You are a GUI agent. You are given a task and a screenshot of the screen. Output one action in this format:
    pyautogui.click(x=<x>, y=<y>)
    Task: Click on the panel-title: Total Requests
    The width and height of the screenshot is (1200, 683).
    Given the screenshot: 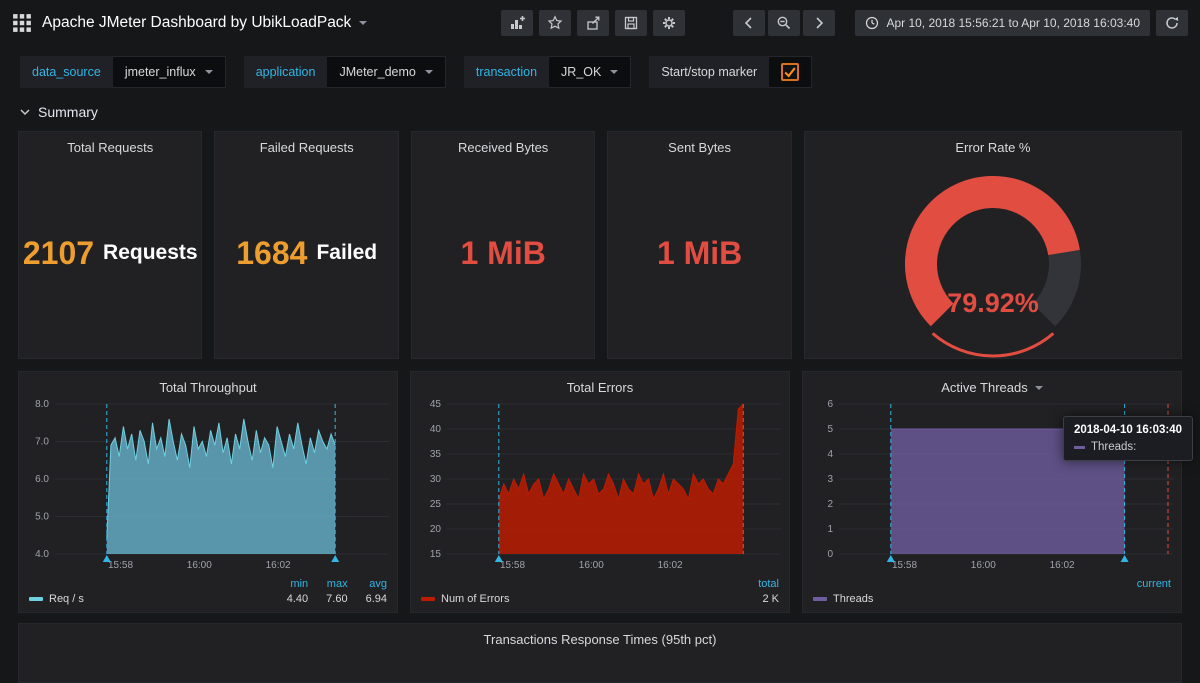 What is the action you would take?
    pyautogui.click(x=110, y=145)
    